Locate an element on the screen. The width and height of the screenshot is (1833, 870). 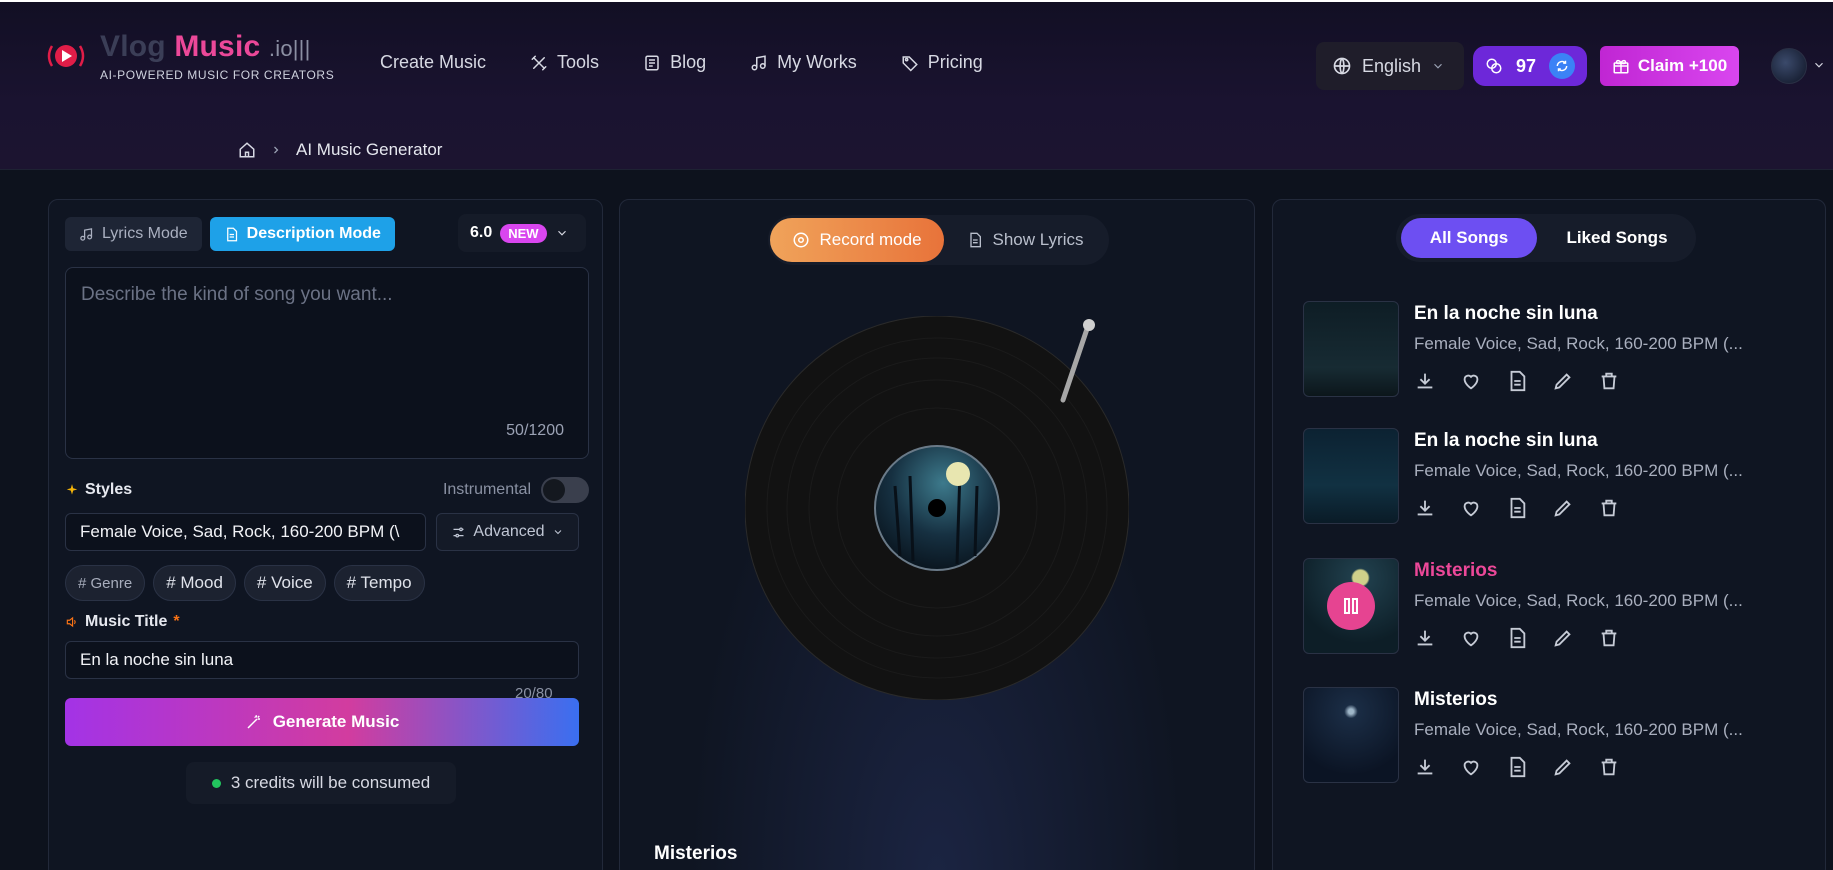
tab-all-songs: All Songs is located at coordinates (1469, 238).